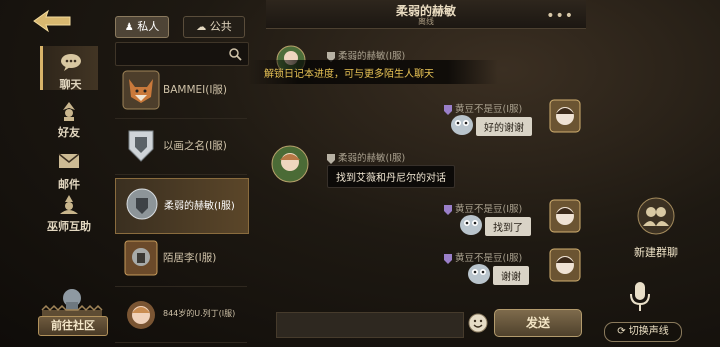  I want to click on nav-friends: 好友, so click(69, 118).